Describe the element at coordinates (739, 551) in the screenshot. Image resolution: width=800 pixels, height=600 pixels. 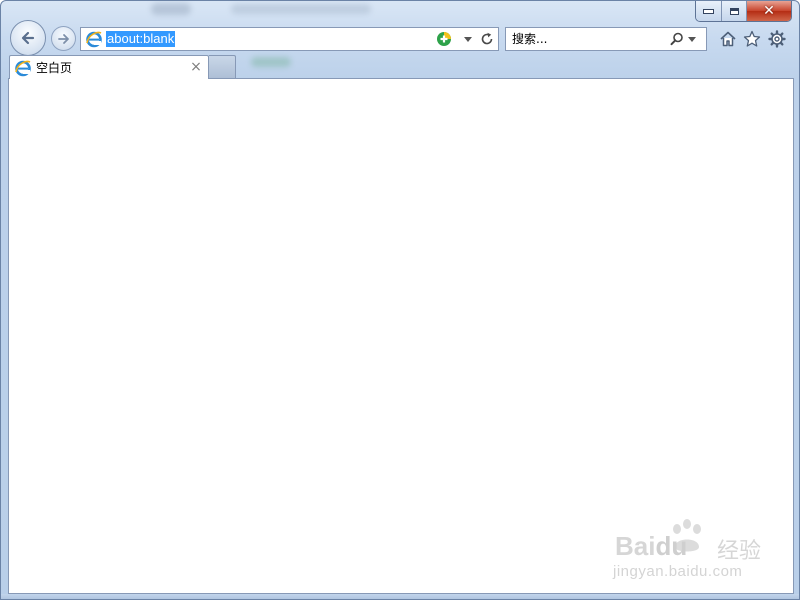
I see `watermark-brand: 经验` at that location.